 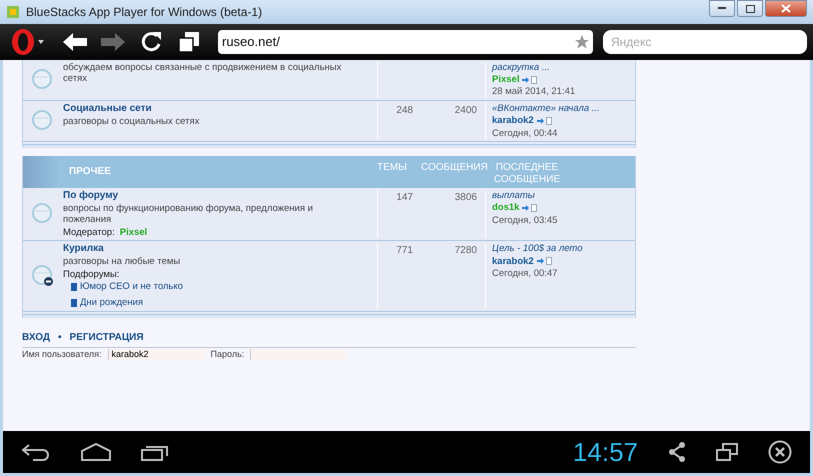 I want to click on password-label: Пароль:, so click(x=227, y=354).